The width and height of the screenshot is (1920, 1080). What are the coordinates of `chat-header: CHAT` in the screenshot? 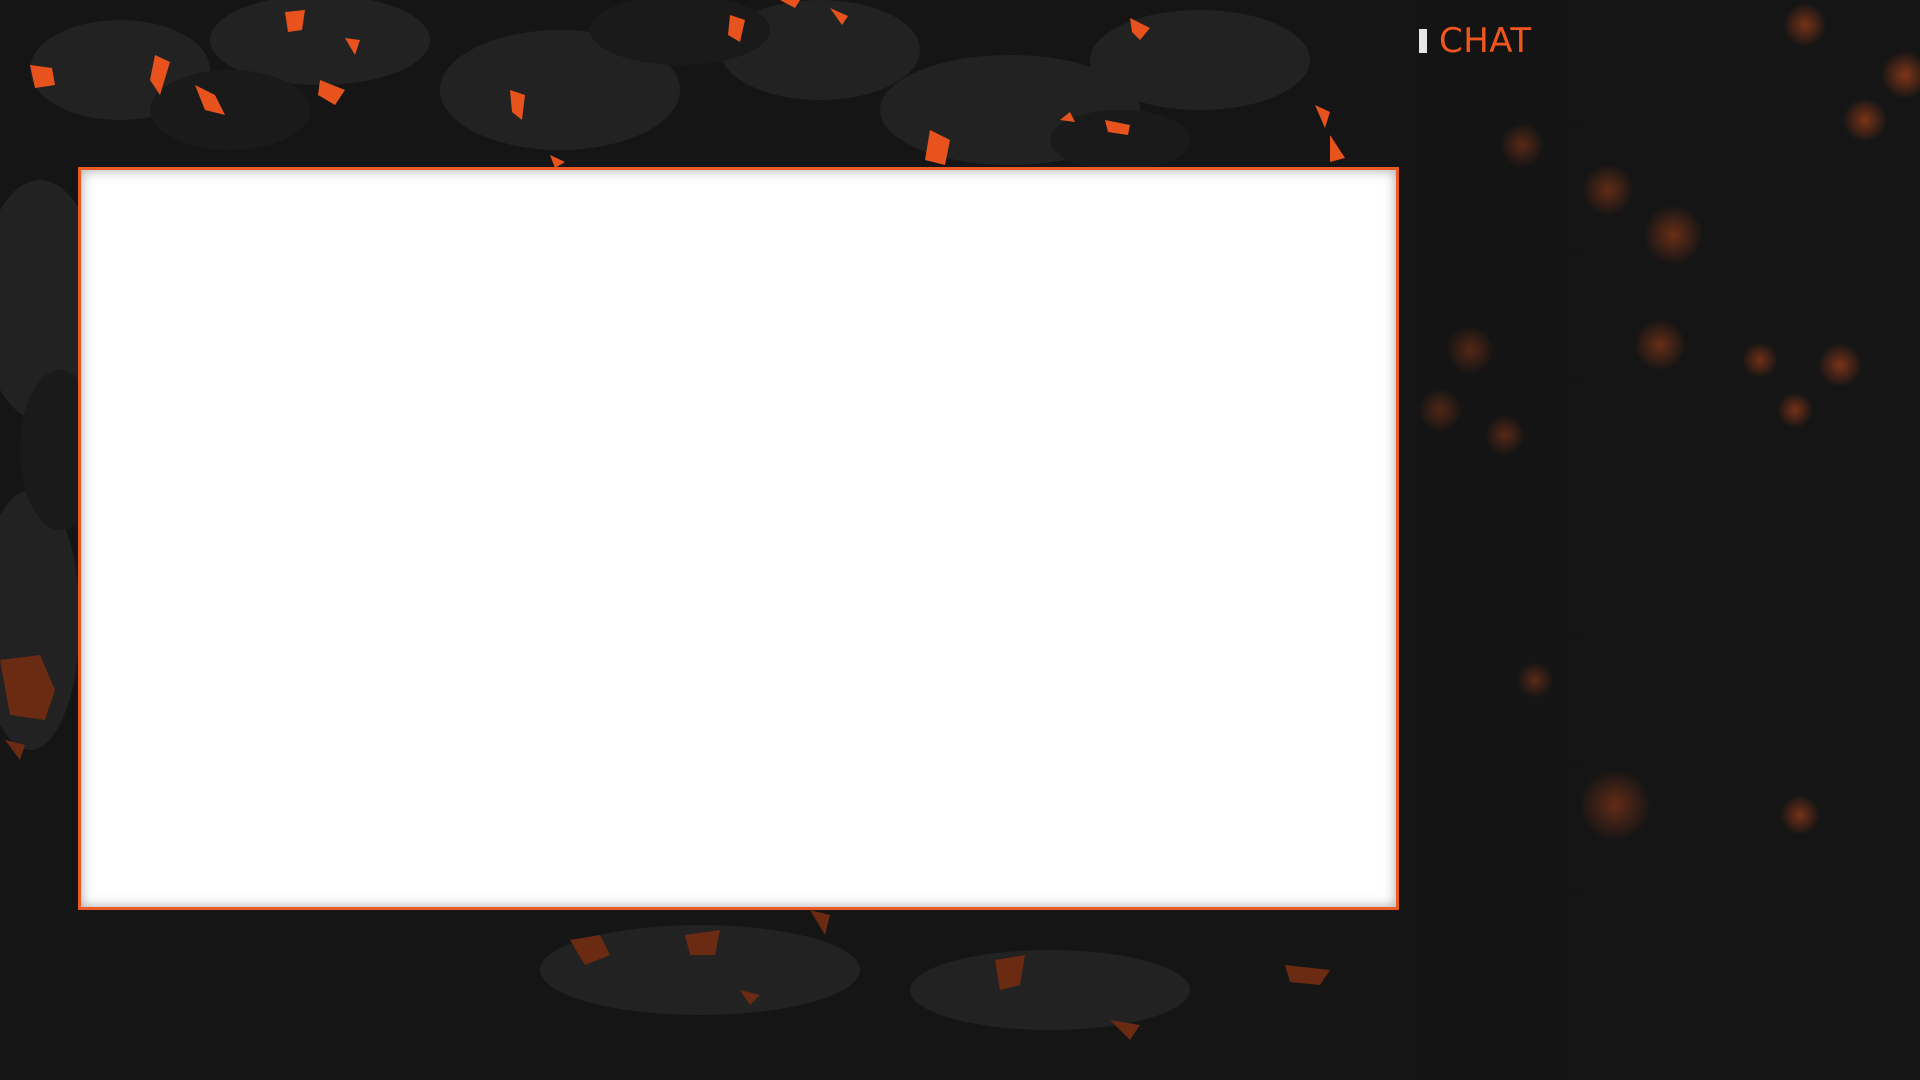 It's located at (1475, 41).